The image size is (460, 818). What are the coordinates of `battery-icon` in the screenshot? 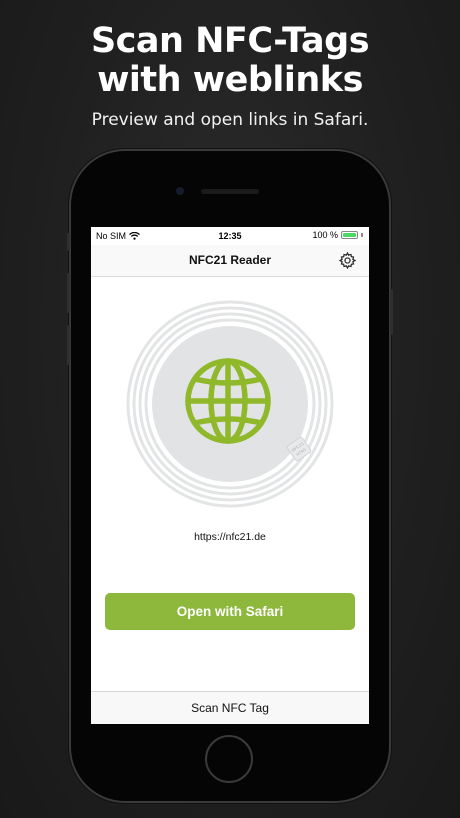 It's located at (349, 235).